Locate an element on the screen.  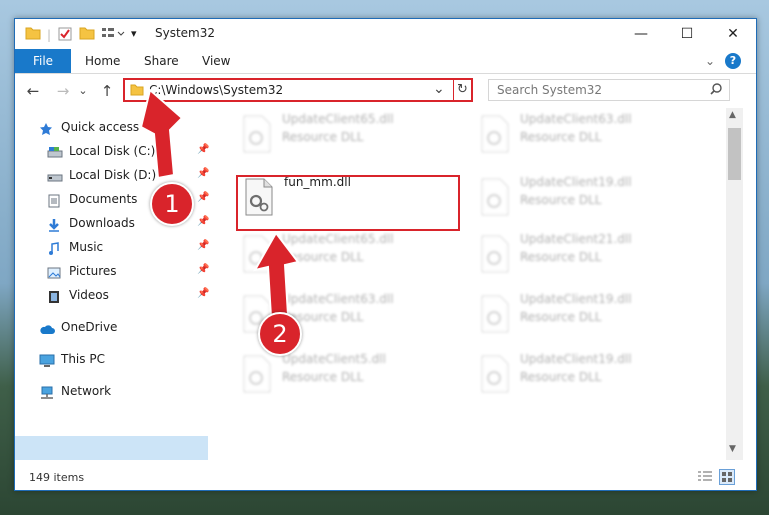
minimize-button: — is located at coordinates (641, 34).